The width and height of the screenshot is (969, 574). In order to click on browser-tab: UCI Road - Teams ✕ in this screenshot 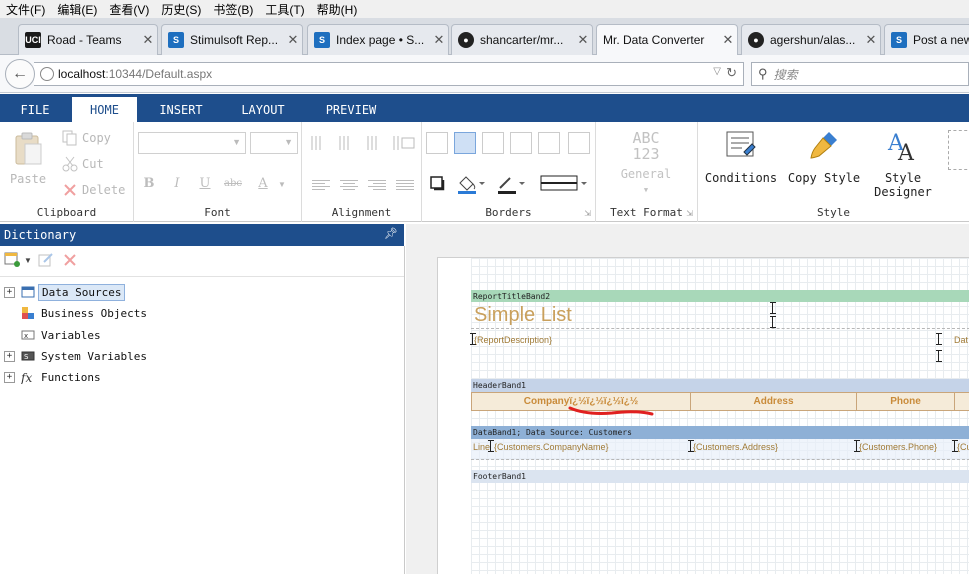, I will do `click(88, 39)`.